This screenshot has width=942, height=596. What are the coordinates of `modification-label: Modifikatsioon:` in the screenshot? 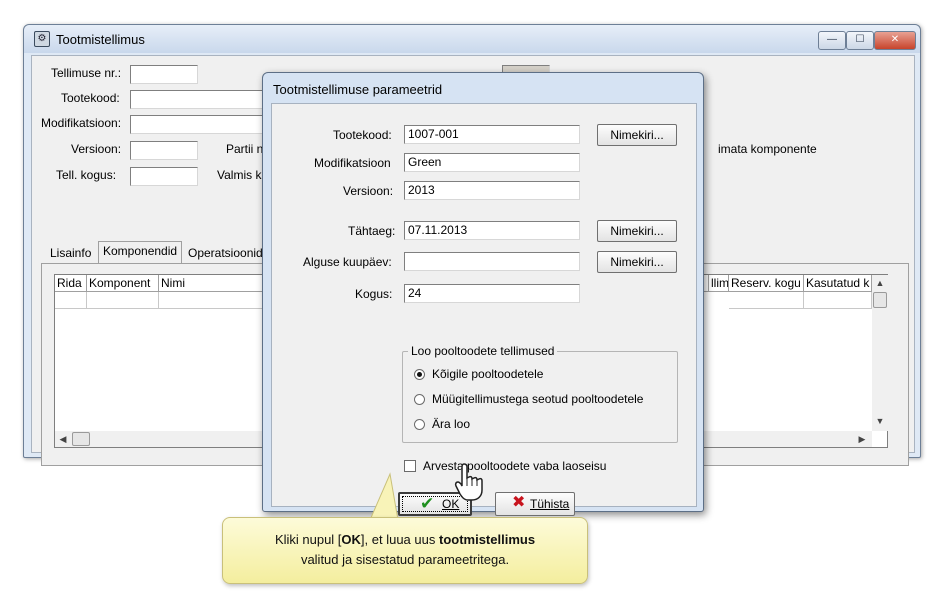 It's located at (81, 123).